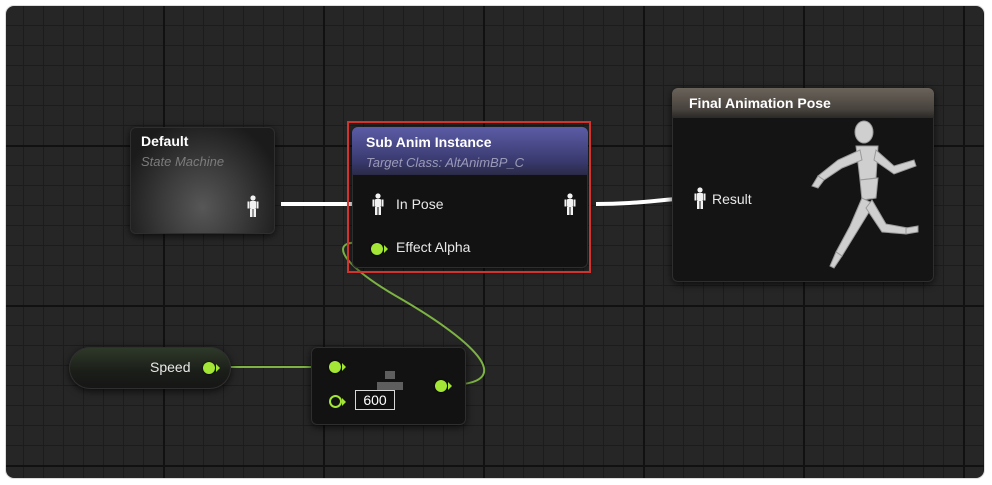  I want to click on speed-variable-node: Speed, so click(150, 368).